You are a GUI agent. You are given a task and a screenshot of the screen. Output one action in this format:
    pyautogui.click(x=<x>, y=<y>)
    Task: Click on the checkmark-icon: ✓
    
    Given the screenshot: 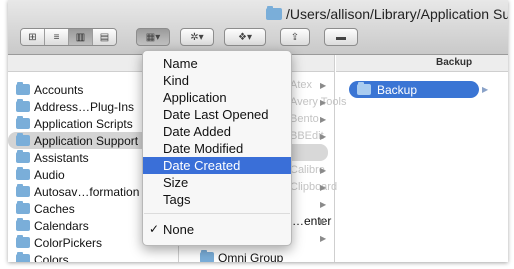 What is the action you would take?
    pyautogui.click(x=154, y=229)
    